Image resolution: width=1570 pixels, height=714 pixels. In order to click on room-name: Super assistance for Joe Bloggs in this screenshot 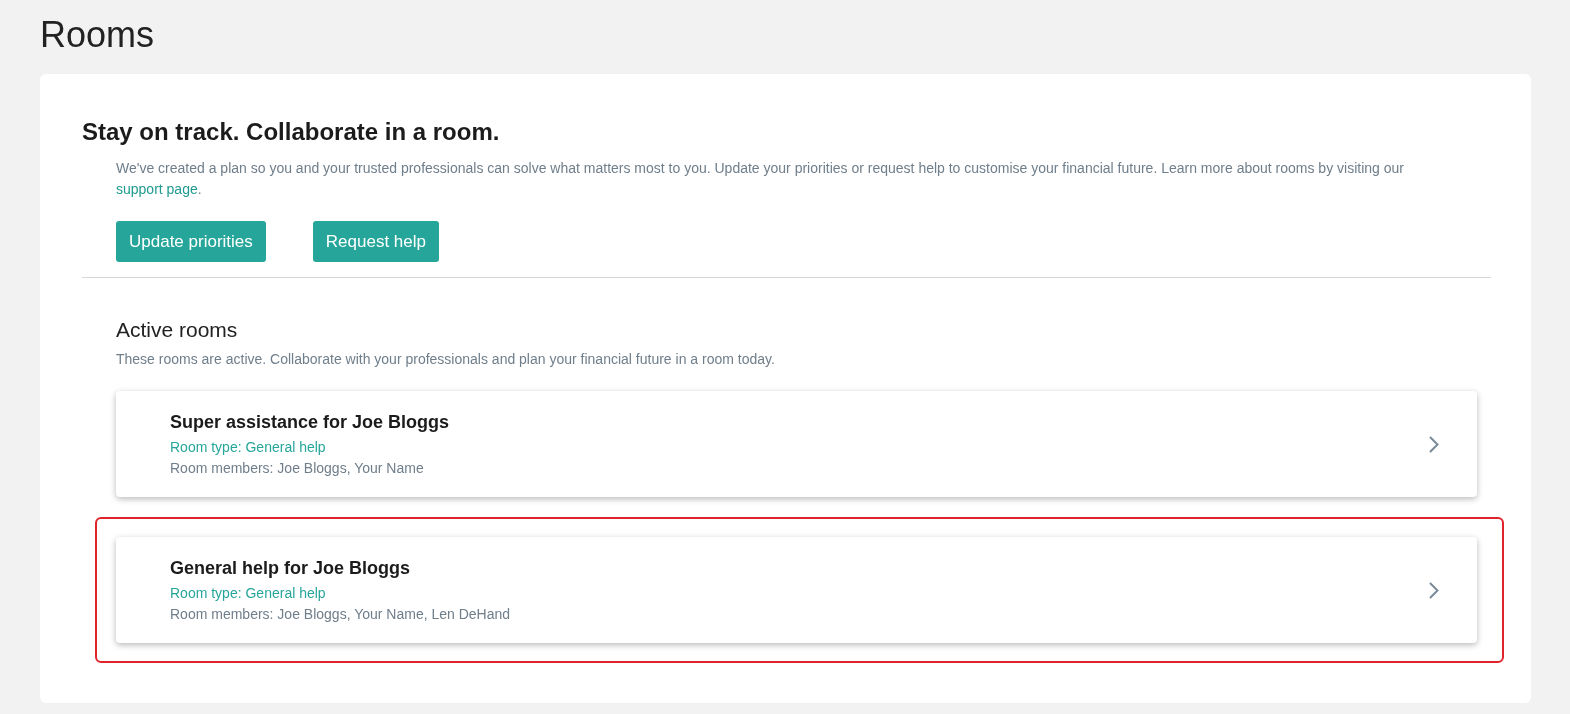, I will do `click(310, 422)`.